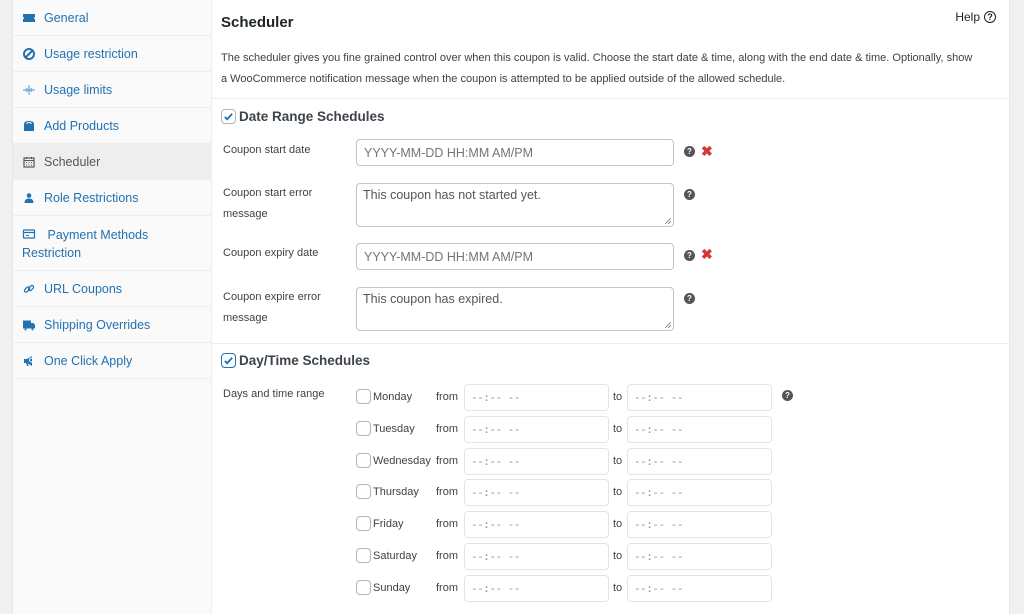  What do you see at coordinates (112, 243) in the screenshot?
I see `sidebar-item-payment-methods-restriction: Payment Methods Restriction` at bounding box center [112, 243].